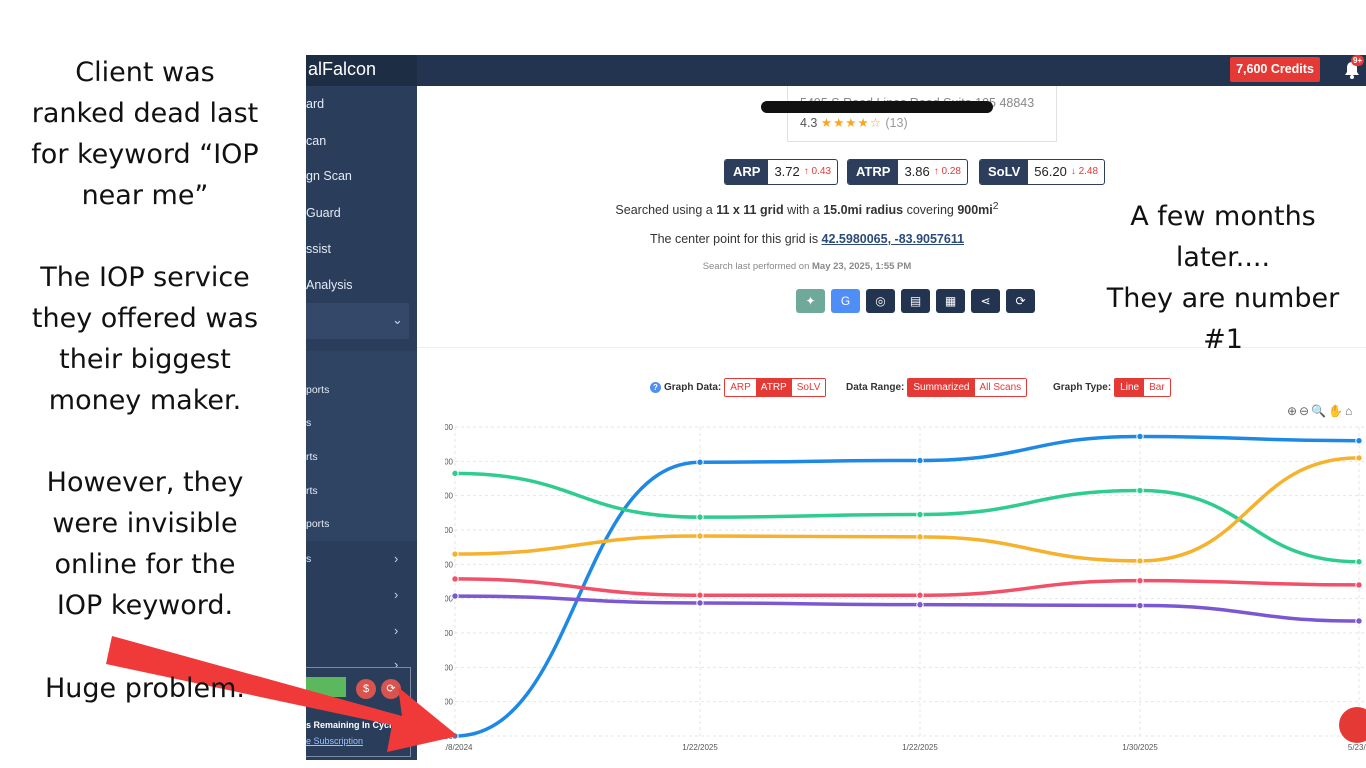 This screenshot has width=1366, height=768. What do you see at coordinates (145, 688) in the screenshot?
I see `caption-last-line: Huge problem.` at bounding box center [145, 688].